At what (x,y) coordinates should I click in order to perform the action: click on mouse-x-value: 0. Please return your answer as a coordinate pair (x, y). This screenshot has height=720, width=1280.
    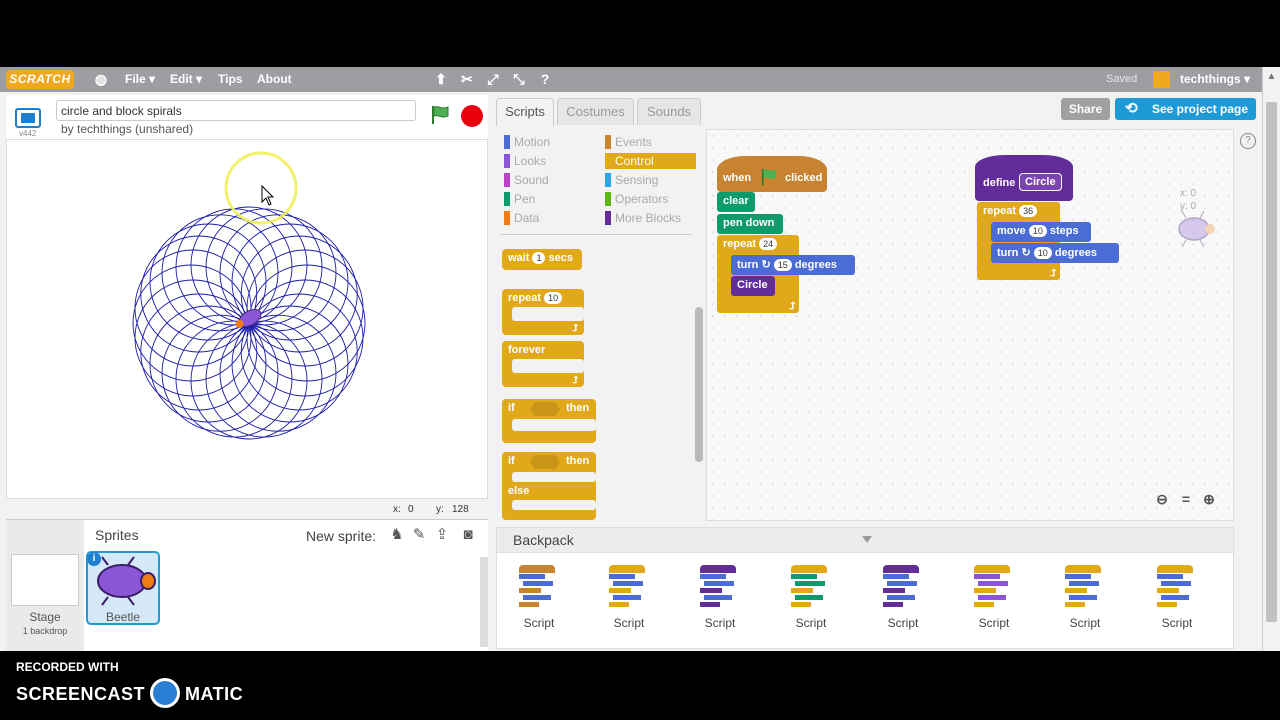
    Looking at the image, I should click on (411, 509).